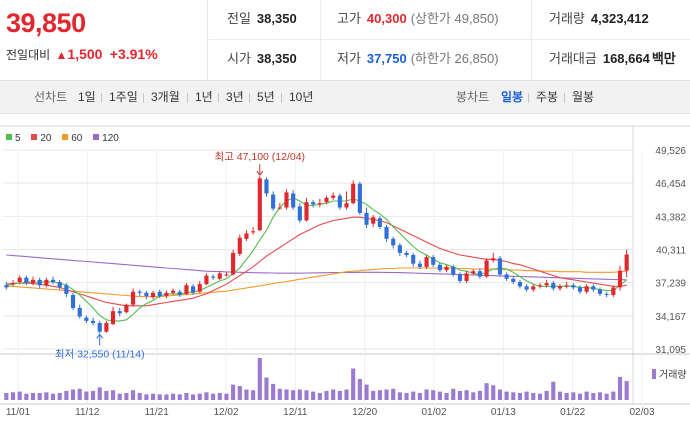  Describe the element at coordinates (157, 412) in the screenshot. I see `x-tick-label: 11/21` at that location.